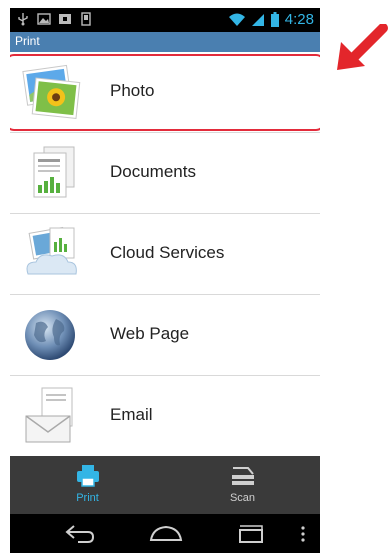 The height and width of the screenshot is (553, 388). I want to click on list-item-documents: Documents, so click(165, 173).